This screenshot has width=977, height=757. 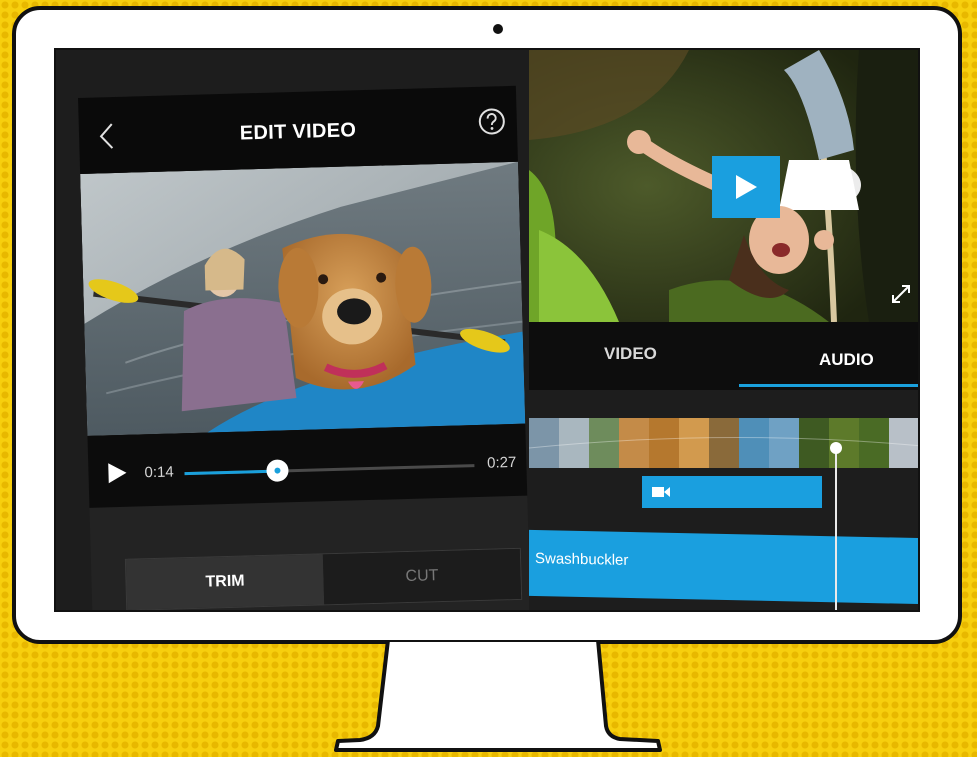 I want to click on page-title: EDIT VIDEO, so click(x=298, y=132).